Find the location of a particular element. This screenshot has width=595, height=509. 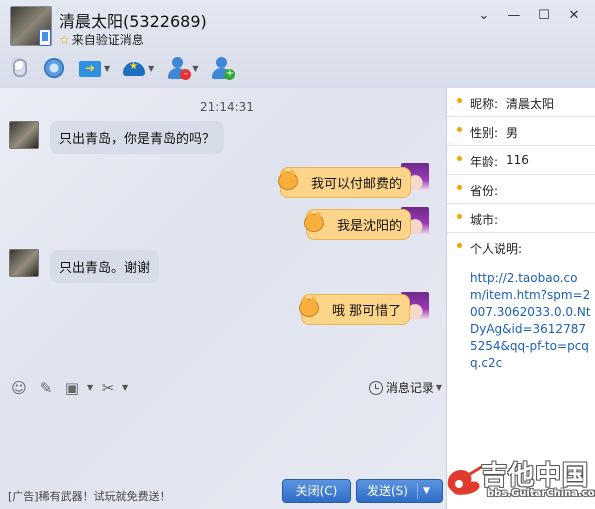

minimize-button: — is located at coordinates (514, 15).